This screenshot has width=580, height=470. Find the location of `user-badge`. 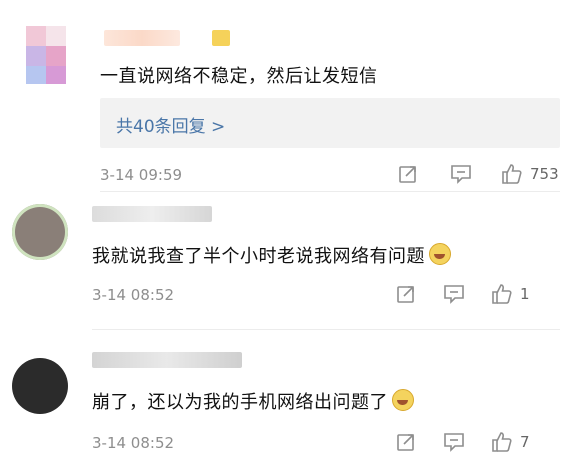

user-badge is located at coordinates (221, 38).